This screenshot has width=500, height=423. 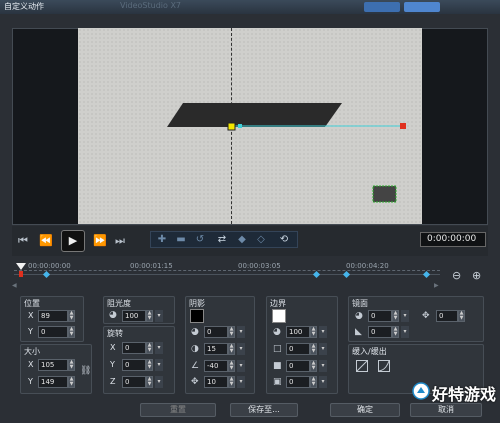 I want to click on go-to-start-icon: ⏮, so click(x=23, y=241).